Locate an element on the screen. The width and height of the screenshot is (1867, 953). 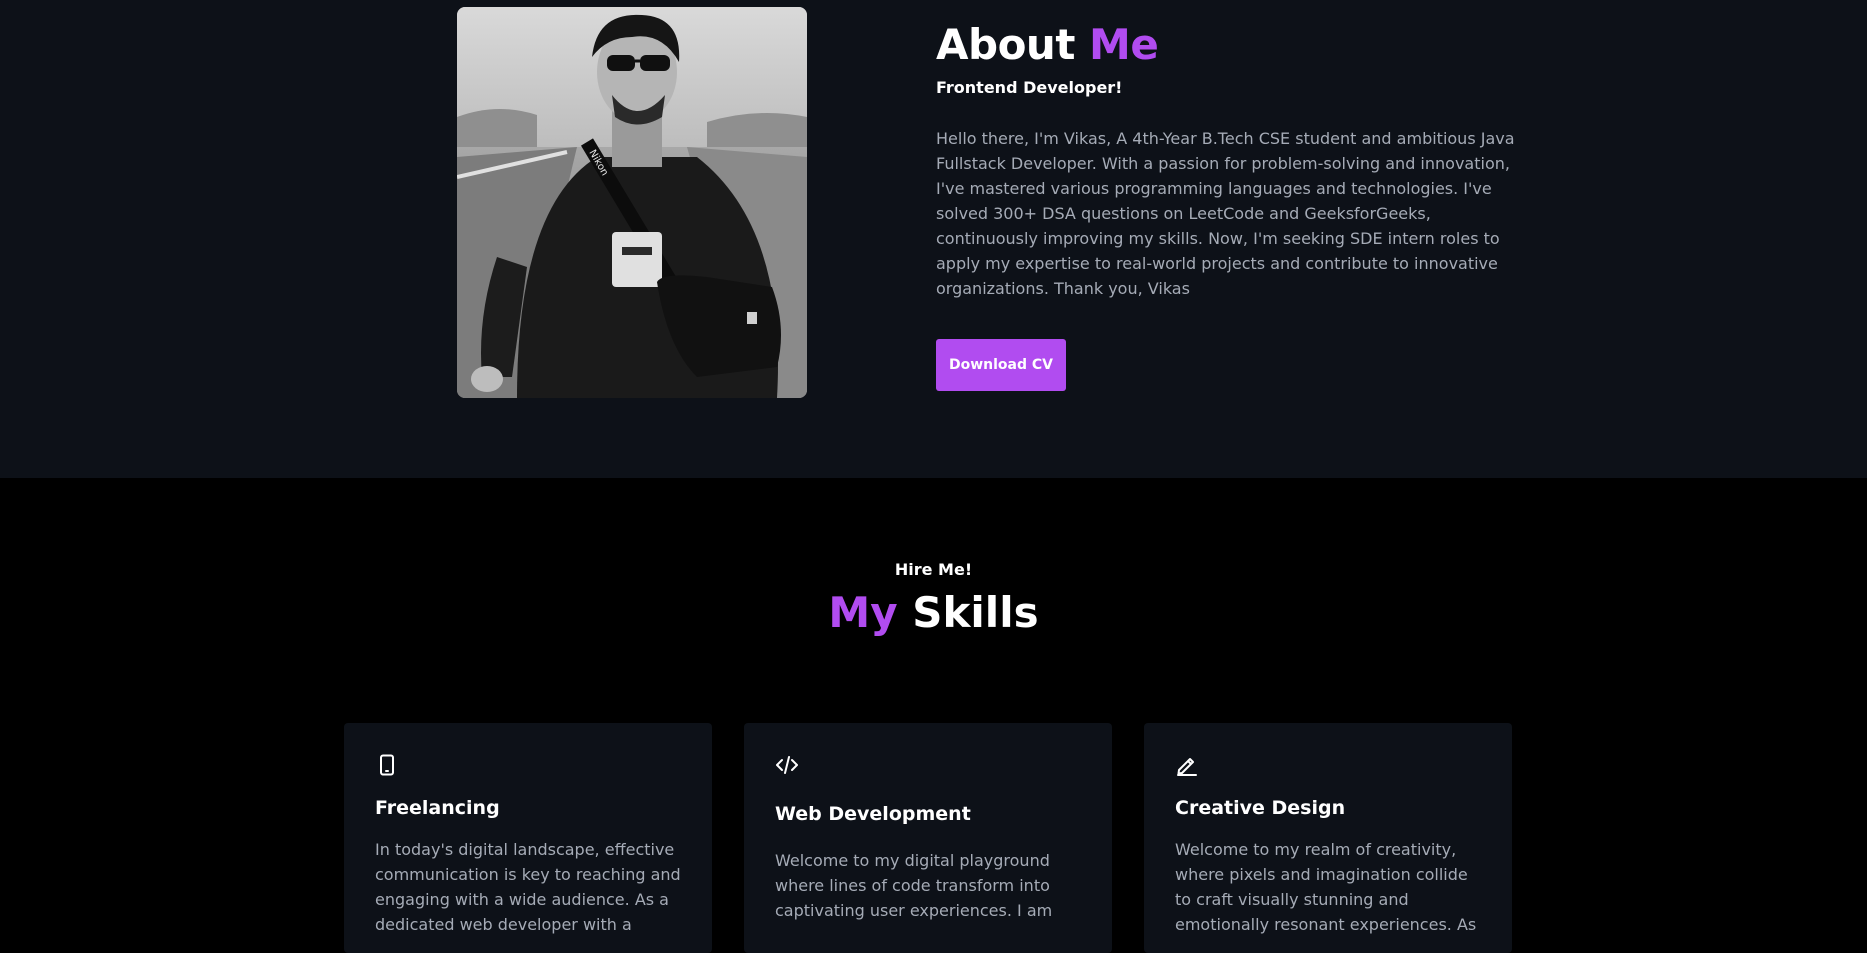
skills-title: My Skills is located at coordinates (933, 613).